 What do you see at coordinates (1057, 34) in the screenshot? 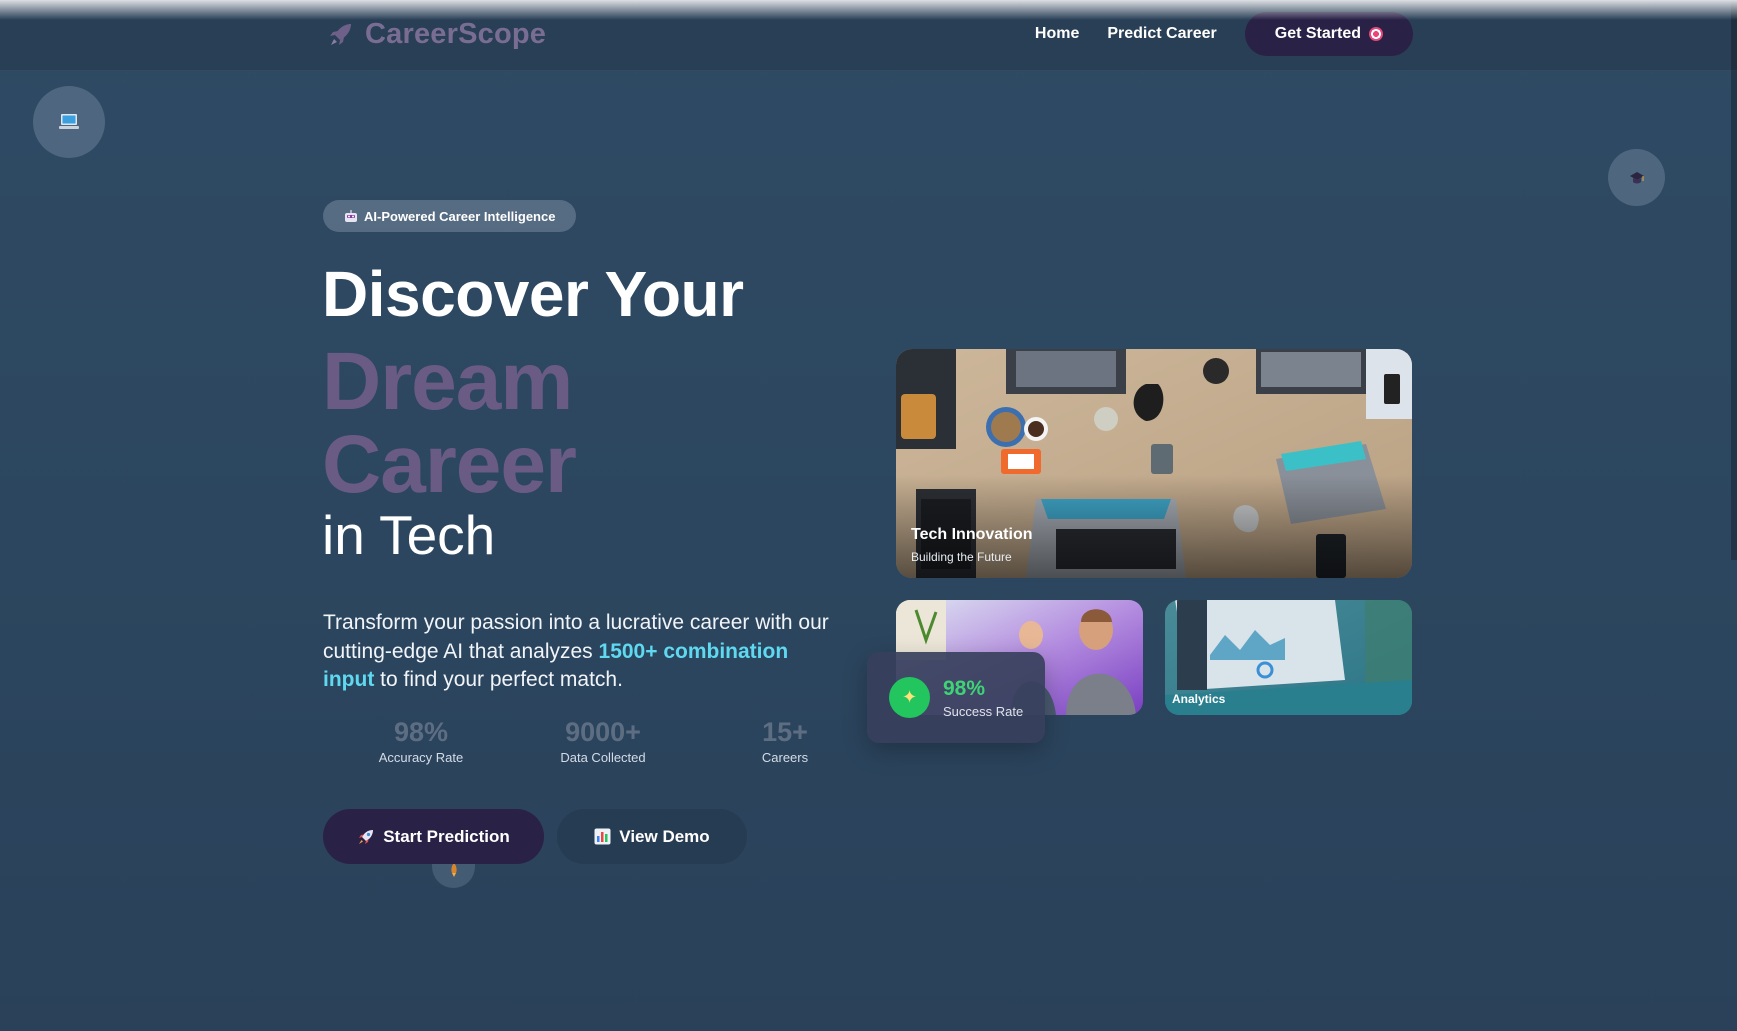
I see `nav-link-home: Home` at bounding box center [1057, 34].